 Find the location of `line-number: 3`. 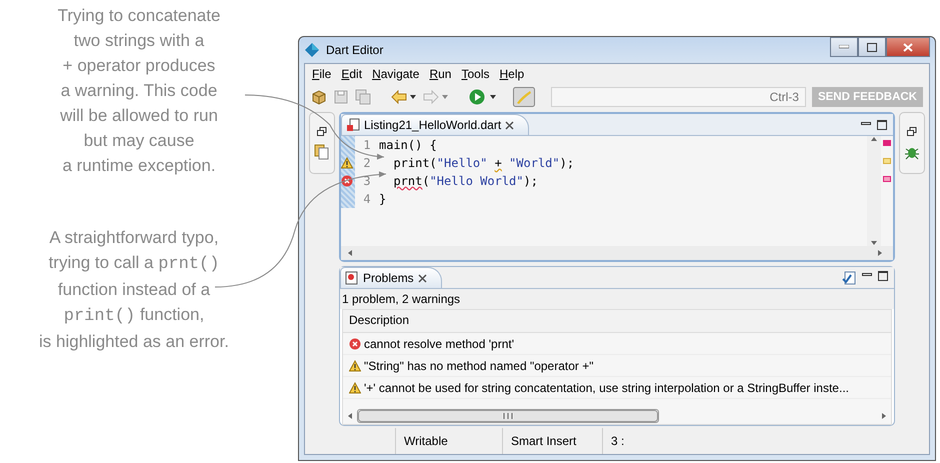

line-number: 3 is located at coordinates (367, 181).